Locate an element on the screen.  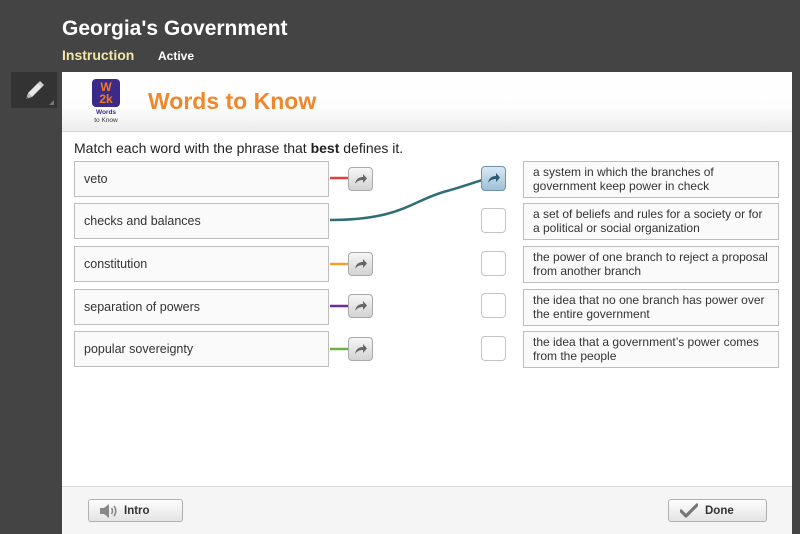
logo-caption-bottom: to Know is located at coordinates (106, 120).